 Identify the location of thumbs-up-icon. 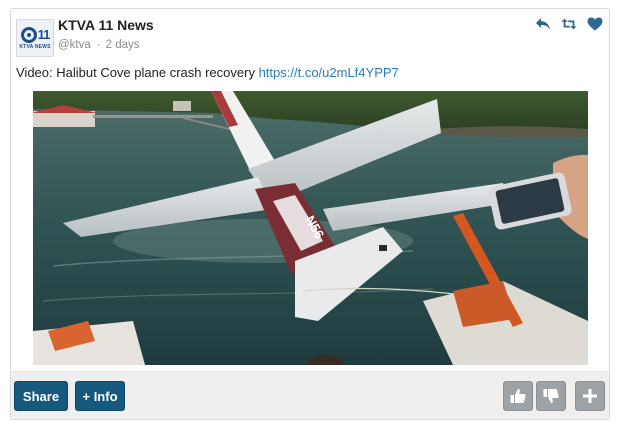
(518, 396).